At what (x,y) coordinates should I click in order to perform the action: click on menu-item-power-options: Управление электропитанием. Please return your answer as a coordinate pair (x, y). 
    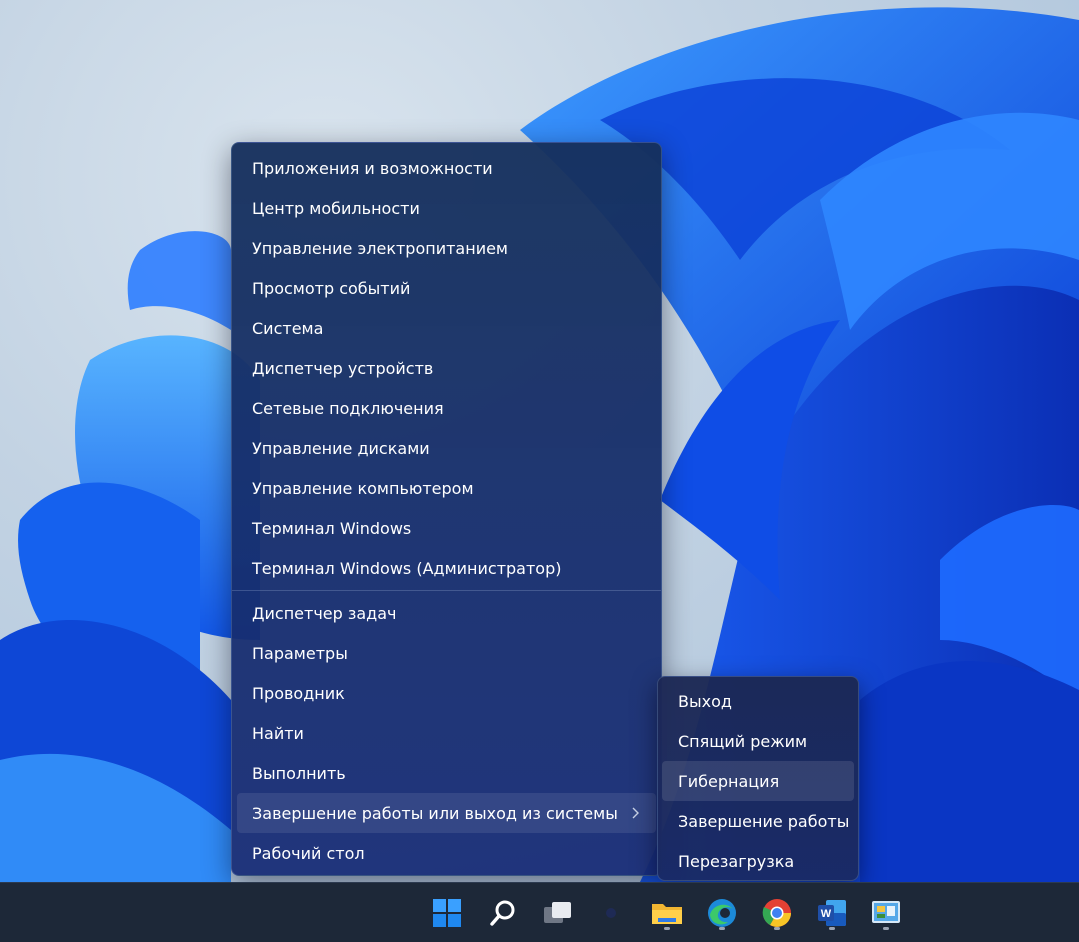
    Looking at the image, I should click on (446, 248).